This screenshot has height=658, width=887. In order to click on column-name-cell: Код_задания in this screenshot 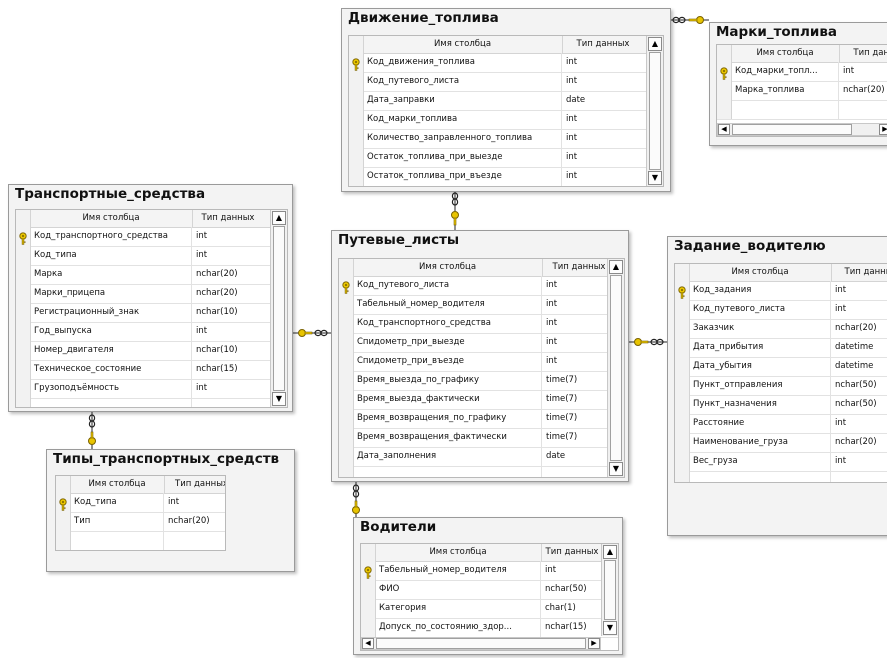, I will do `click(760, 290)`.